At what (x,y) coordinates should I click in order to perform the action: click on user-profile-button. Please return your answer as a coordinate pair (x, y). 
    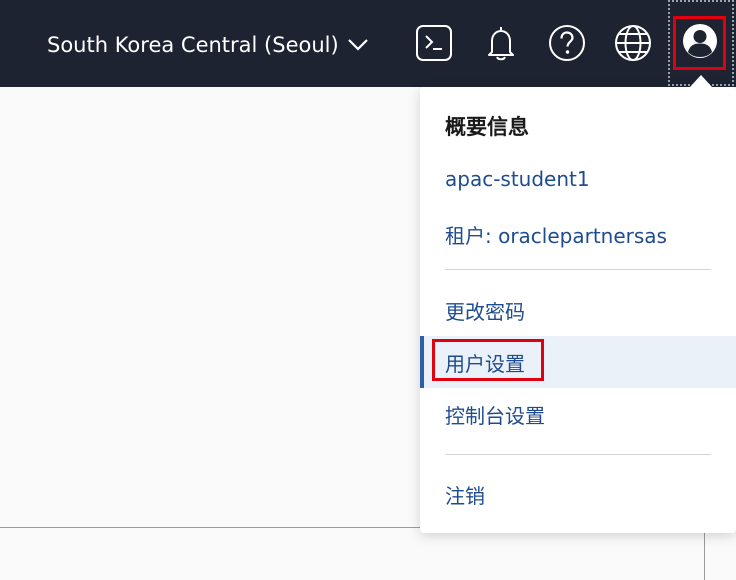
    Looking at the image, I should click on (699, 43).